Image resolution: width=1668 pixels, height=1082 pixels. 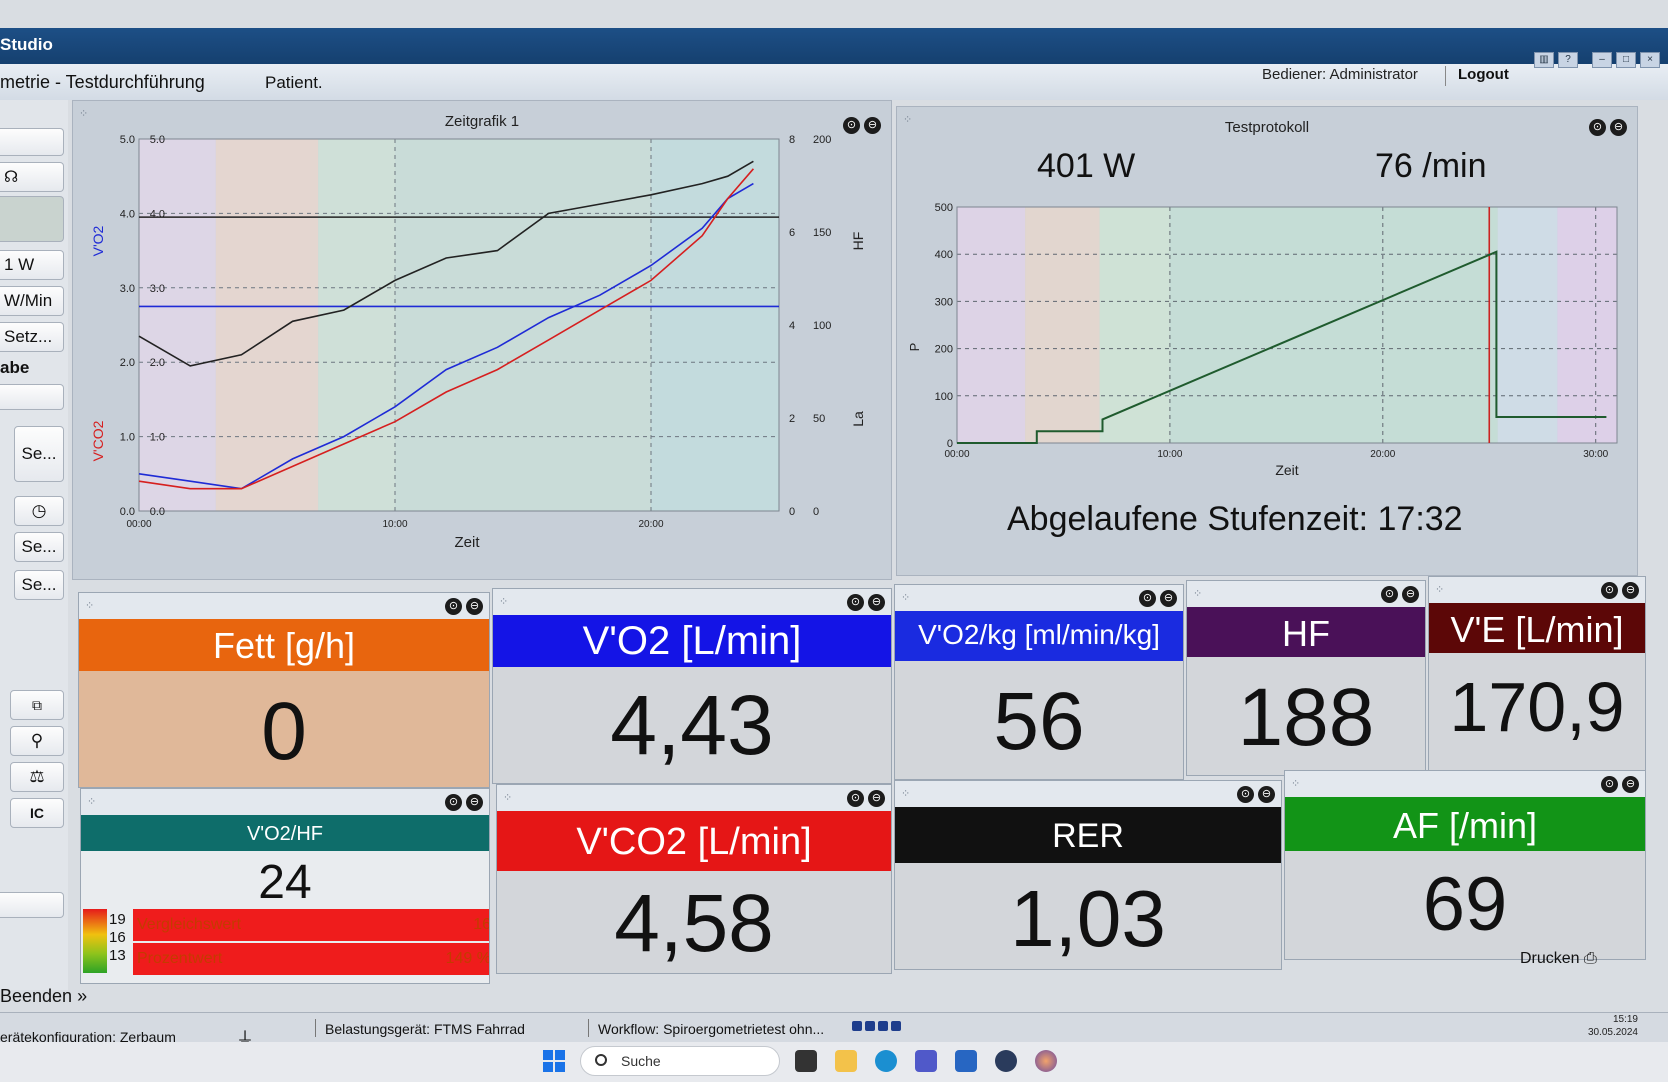 What do you see at coordinates (886, 1061) in the screenshot?
I see `edge-browser-icon` at bounding box center [886, 1061].